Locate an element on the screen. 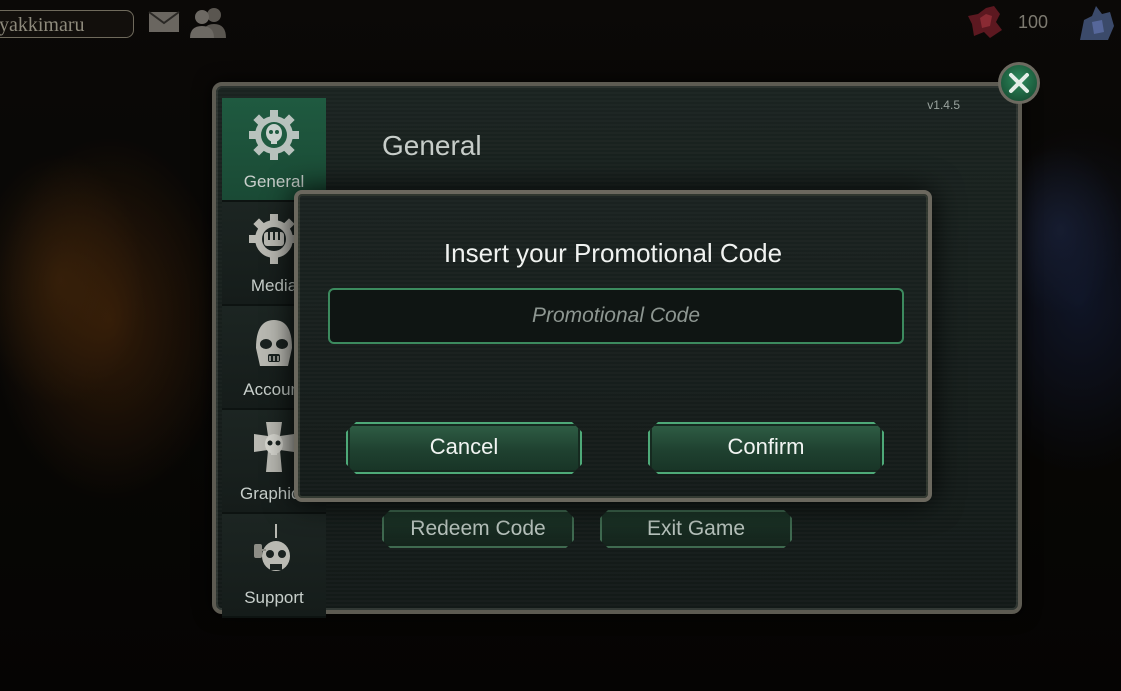  version-label: v1.4.5 is located at coordinates (943, 105).